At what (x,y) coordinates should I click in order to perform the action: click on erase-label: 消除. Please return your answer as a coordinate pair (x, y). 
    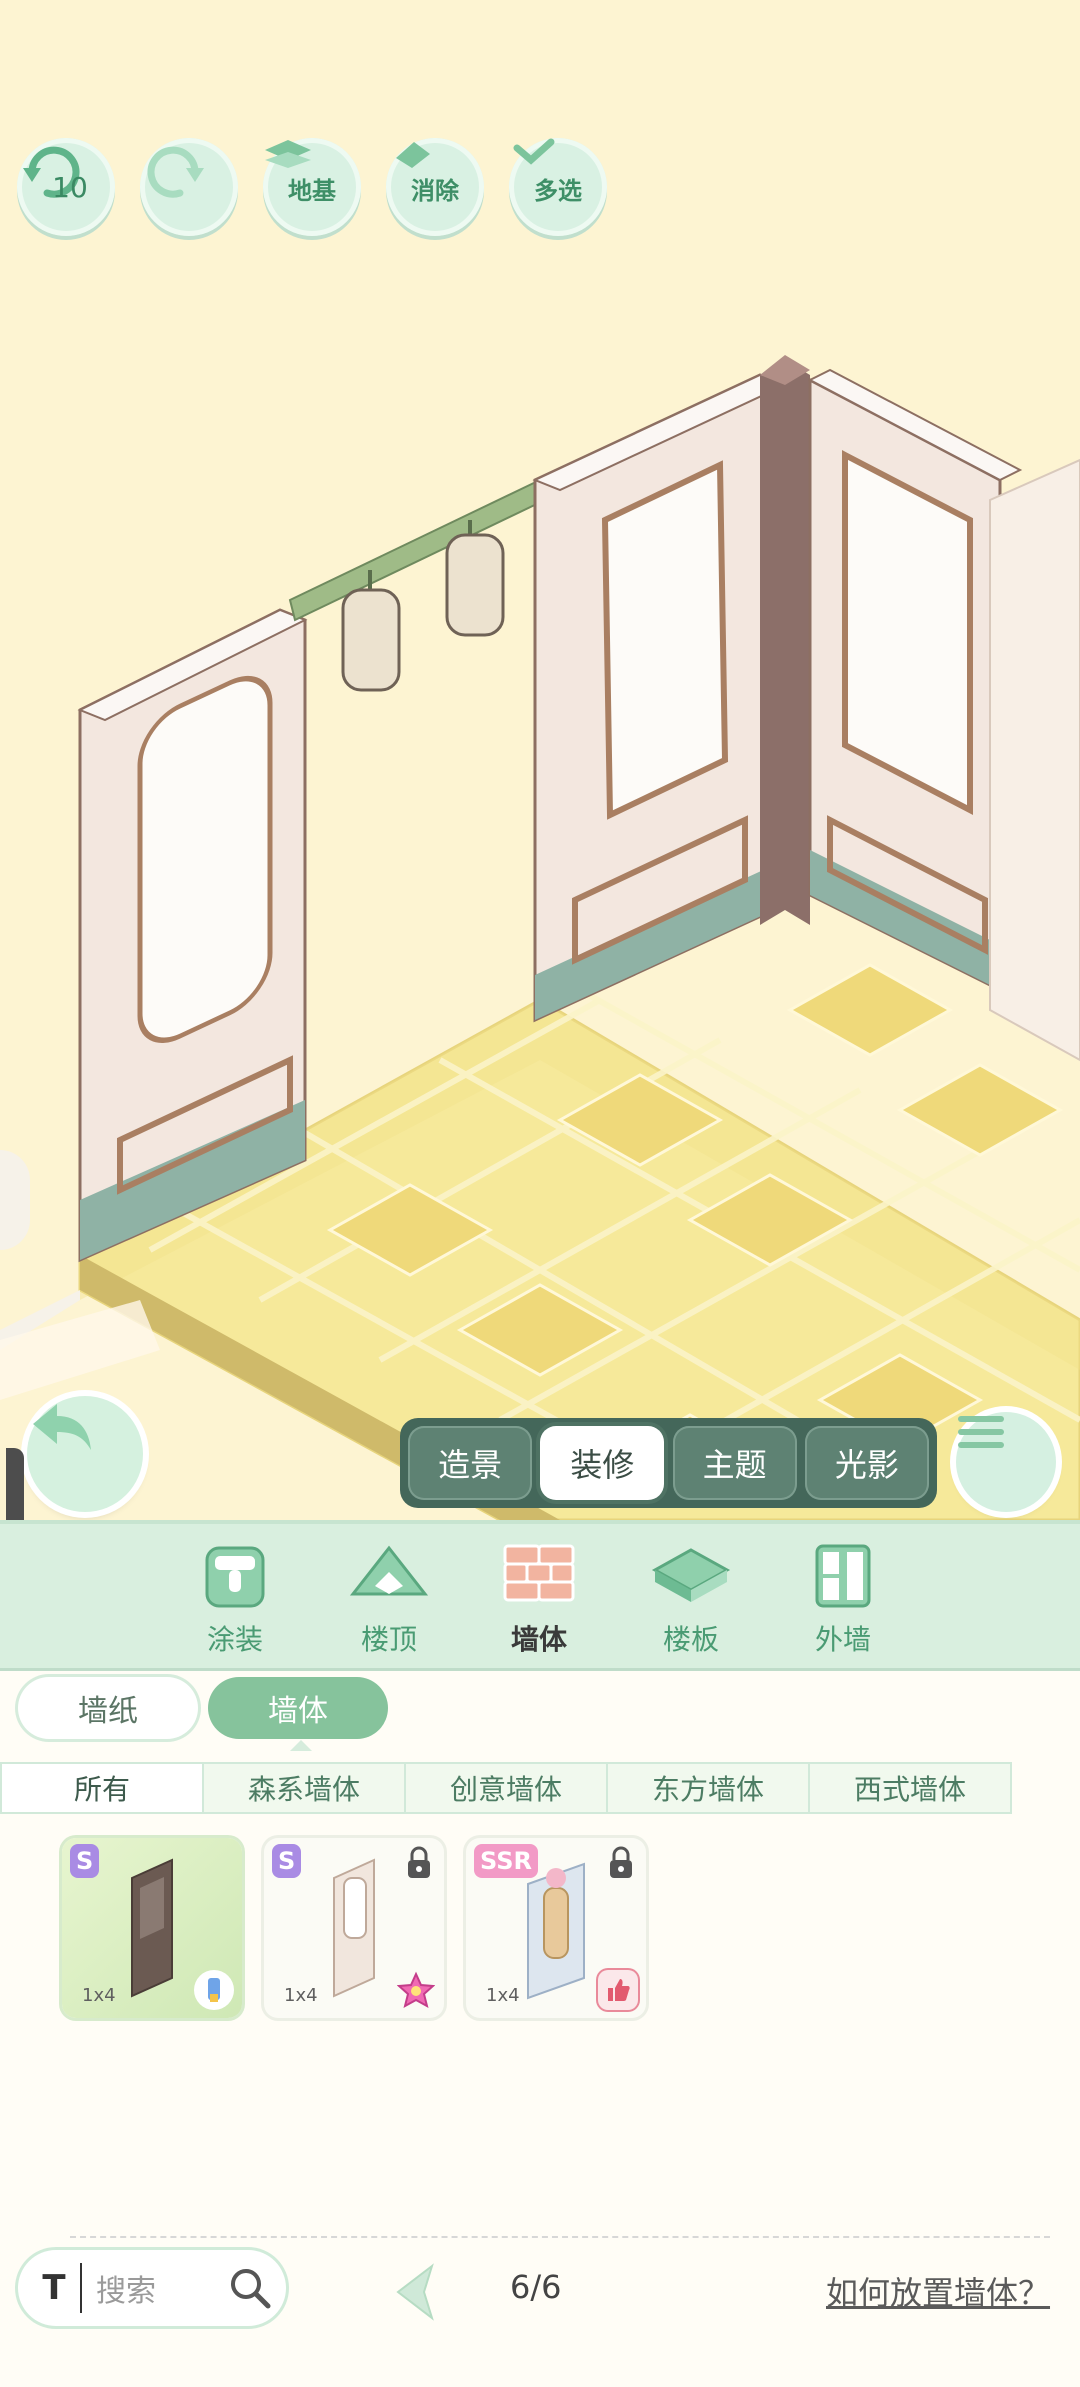
    Looking at the image, I should click on (435, 190).